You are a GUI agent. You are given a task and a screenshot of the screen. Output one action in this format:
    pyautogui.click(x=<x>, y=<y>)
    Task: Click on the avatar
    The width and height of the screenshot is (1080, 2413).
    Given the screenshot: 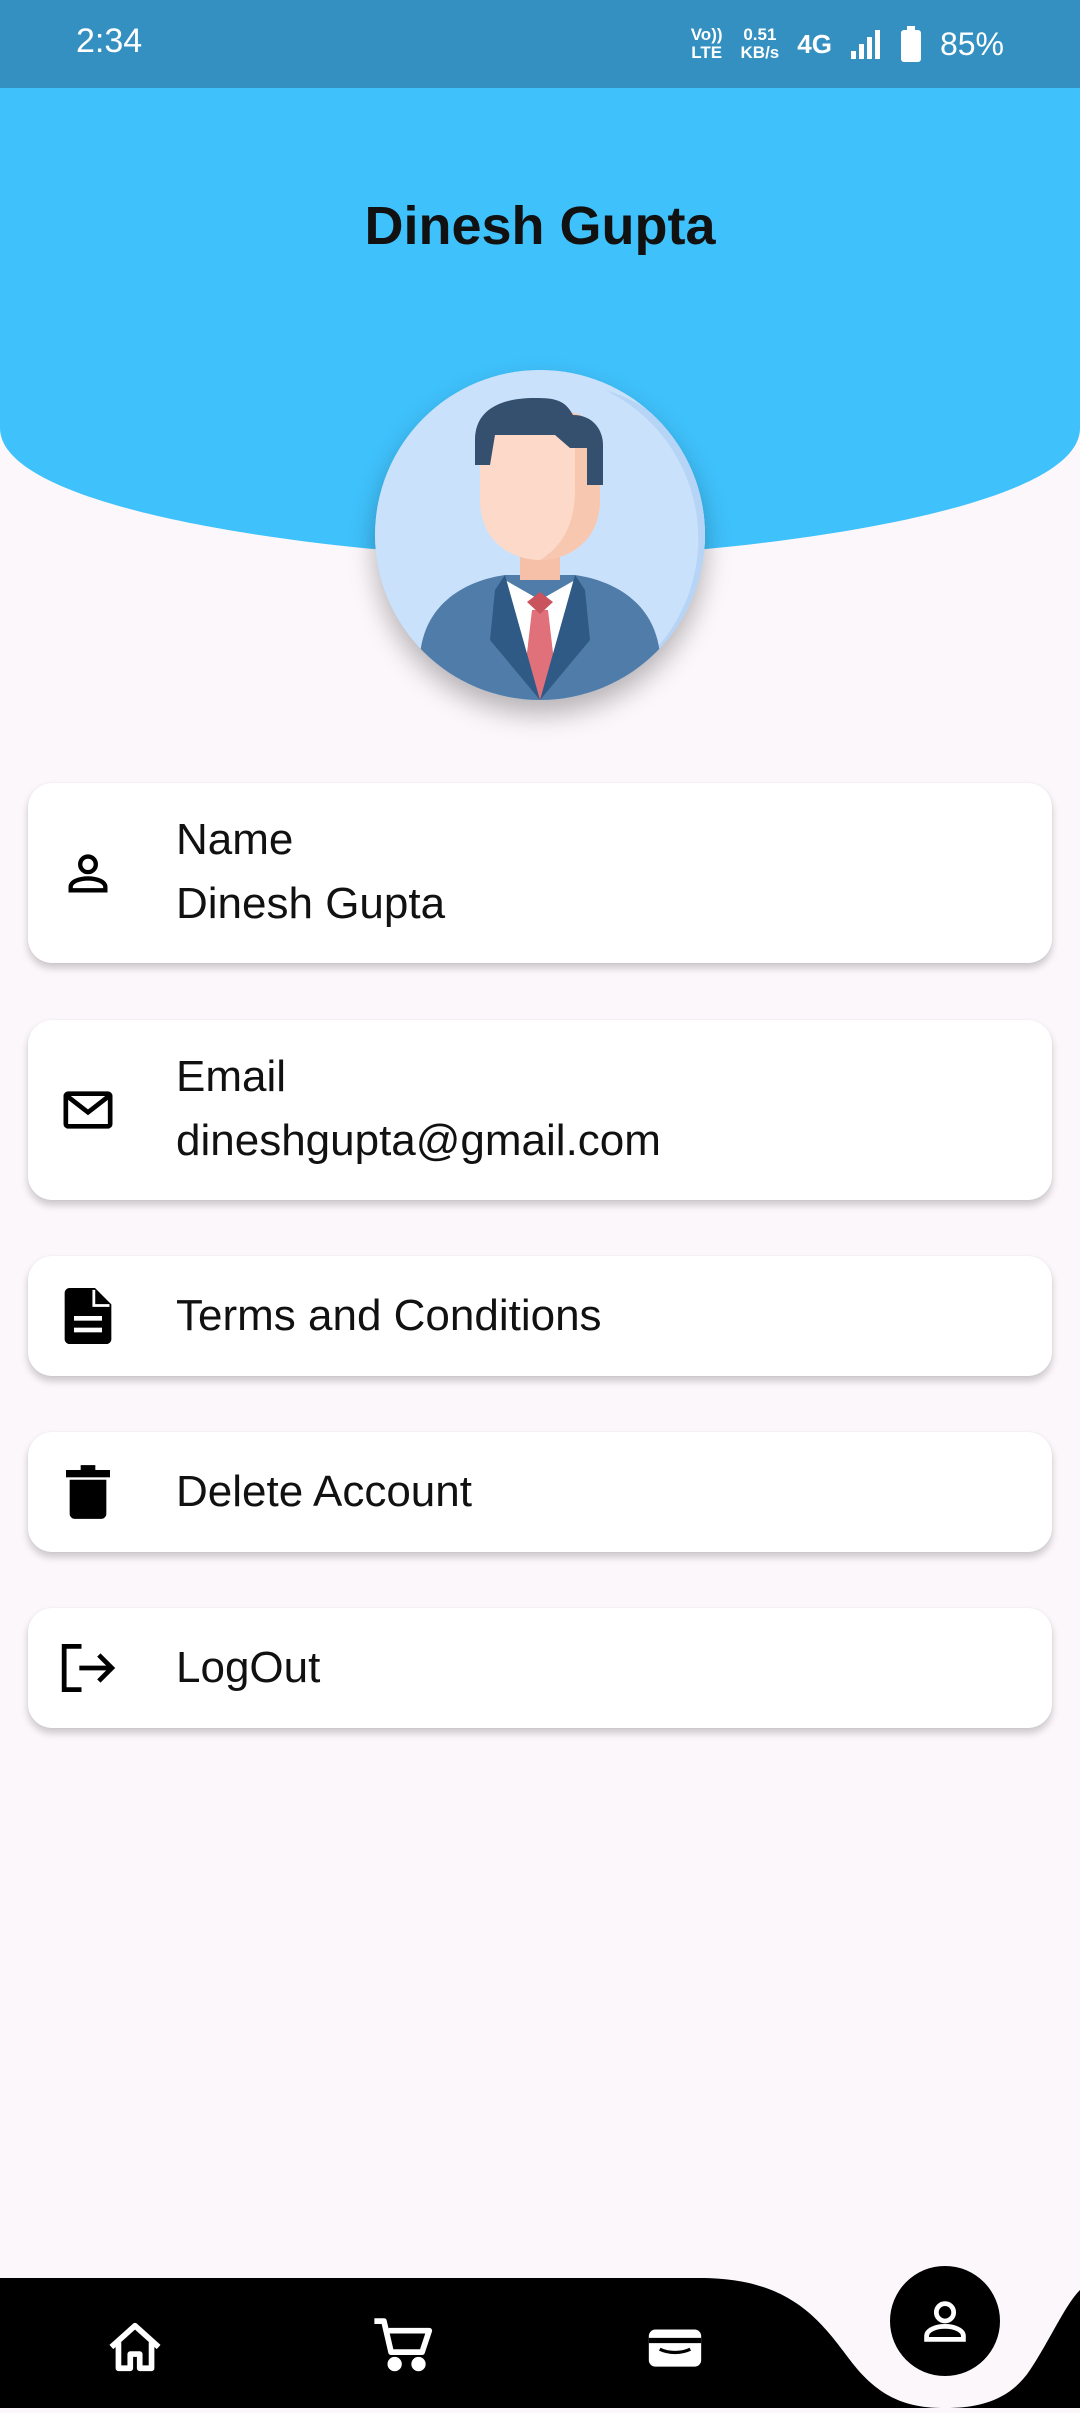 What is the action you would take?
    pyautogui.click(x=540, y=535)
    